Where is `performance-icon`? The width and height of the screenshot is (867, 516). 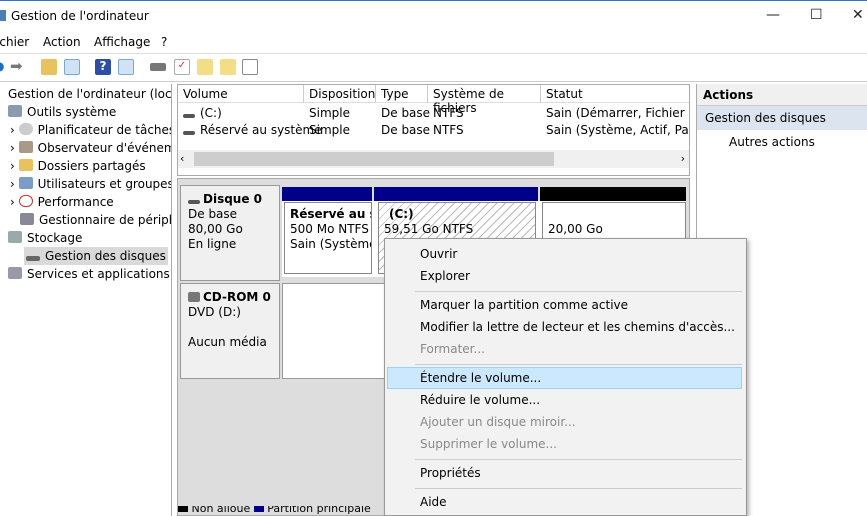 performance-icon is located at coordinates (25, 201).